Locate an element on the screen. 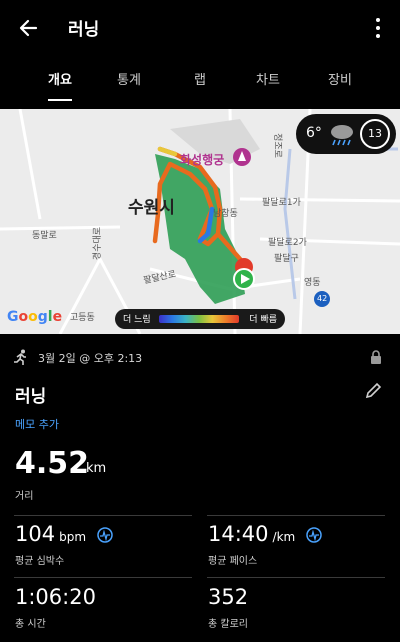  calories-value: 352 is located at coordinates (228, 597).